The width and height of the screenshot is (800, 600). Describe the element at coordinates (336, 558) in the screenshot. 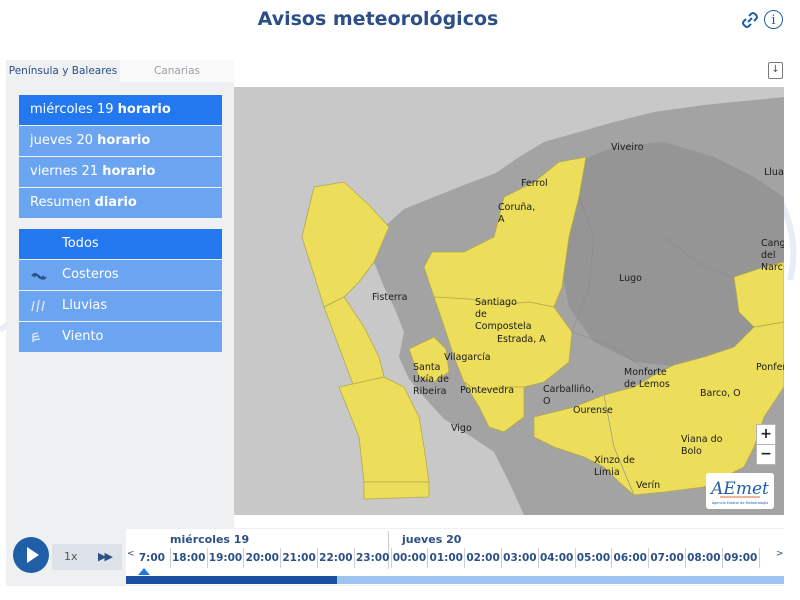

I see `timeline-hour: 22:00` at that location.